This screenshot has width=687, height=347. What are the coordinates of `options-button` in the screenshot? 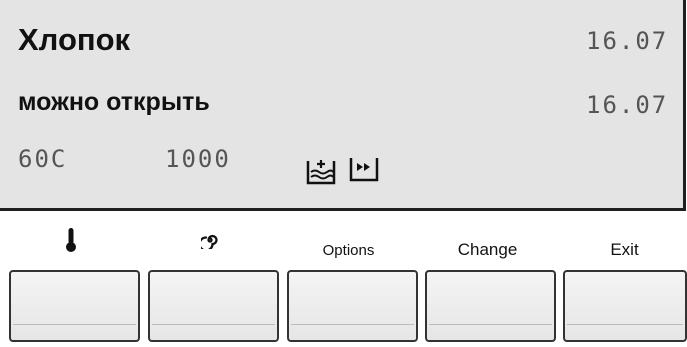 It's located at (352, 306).